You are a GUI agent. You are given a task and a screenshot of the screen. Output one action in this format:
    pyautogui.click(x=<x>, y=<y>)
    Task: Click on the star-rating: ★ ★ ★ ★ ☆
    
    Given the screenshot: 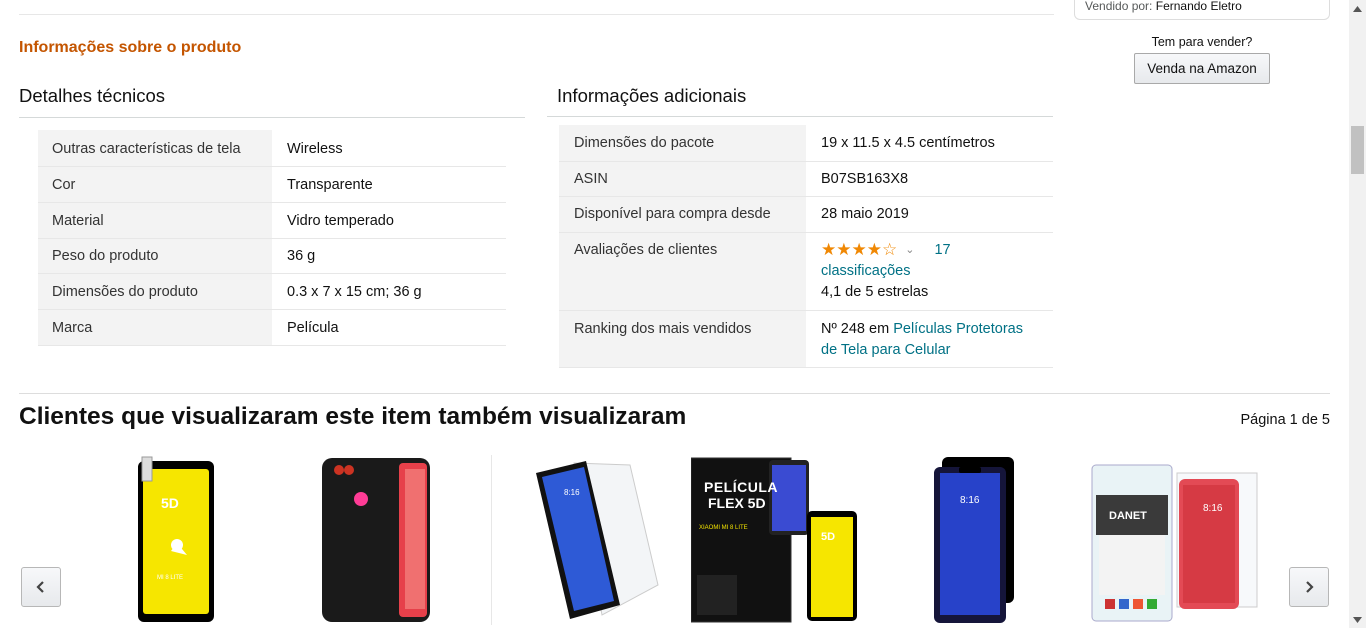 What is the action you would take?
    pyautogui.click(x=859, y=250)
    